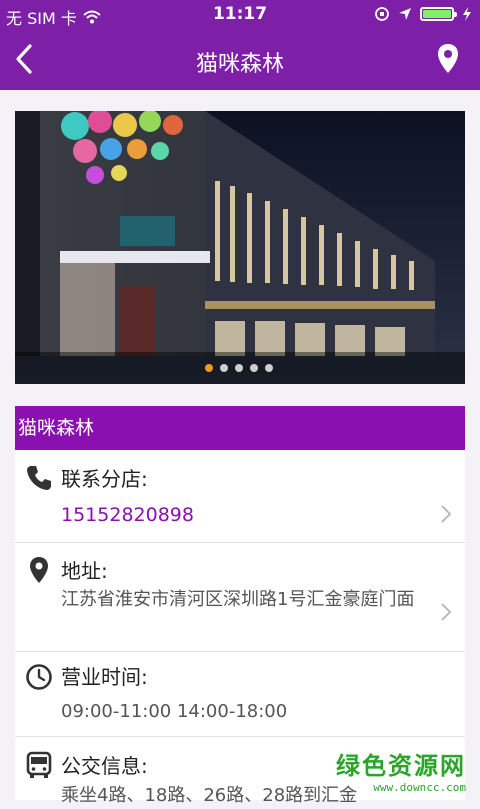 The width and height of the screenshot is (480, 809). What do you see at coordinates (438, 14) in the screenshot?
I see `battery-icon` at bounding box center [438, 14].